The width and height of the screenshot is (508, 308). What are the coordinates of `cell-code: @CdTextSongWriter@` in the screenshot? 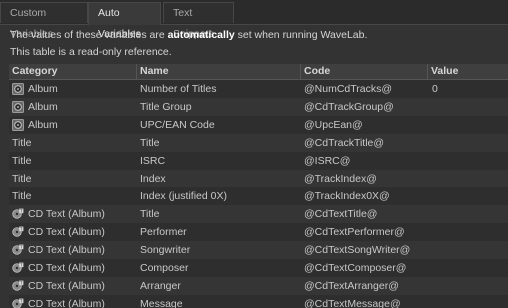 It's located at (357, 250).